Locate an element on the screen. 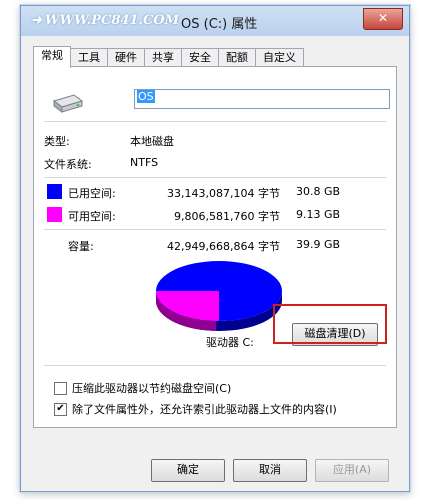 The width and height of the screenshot is (430, 500). capacity-label: 容量: is located at coordinates (81, 246).